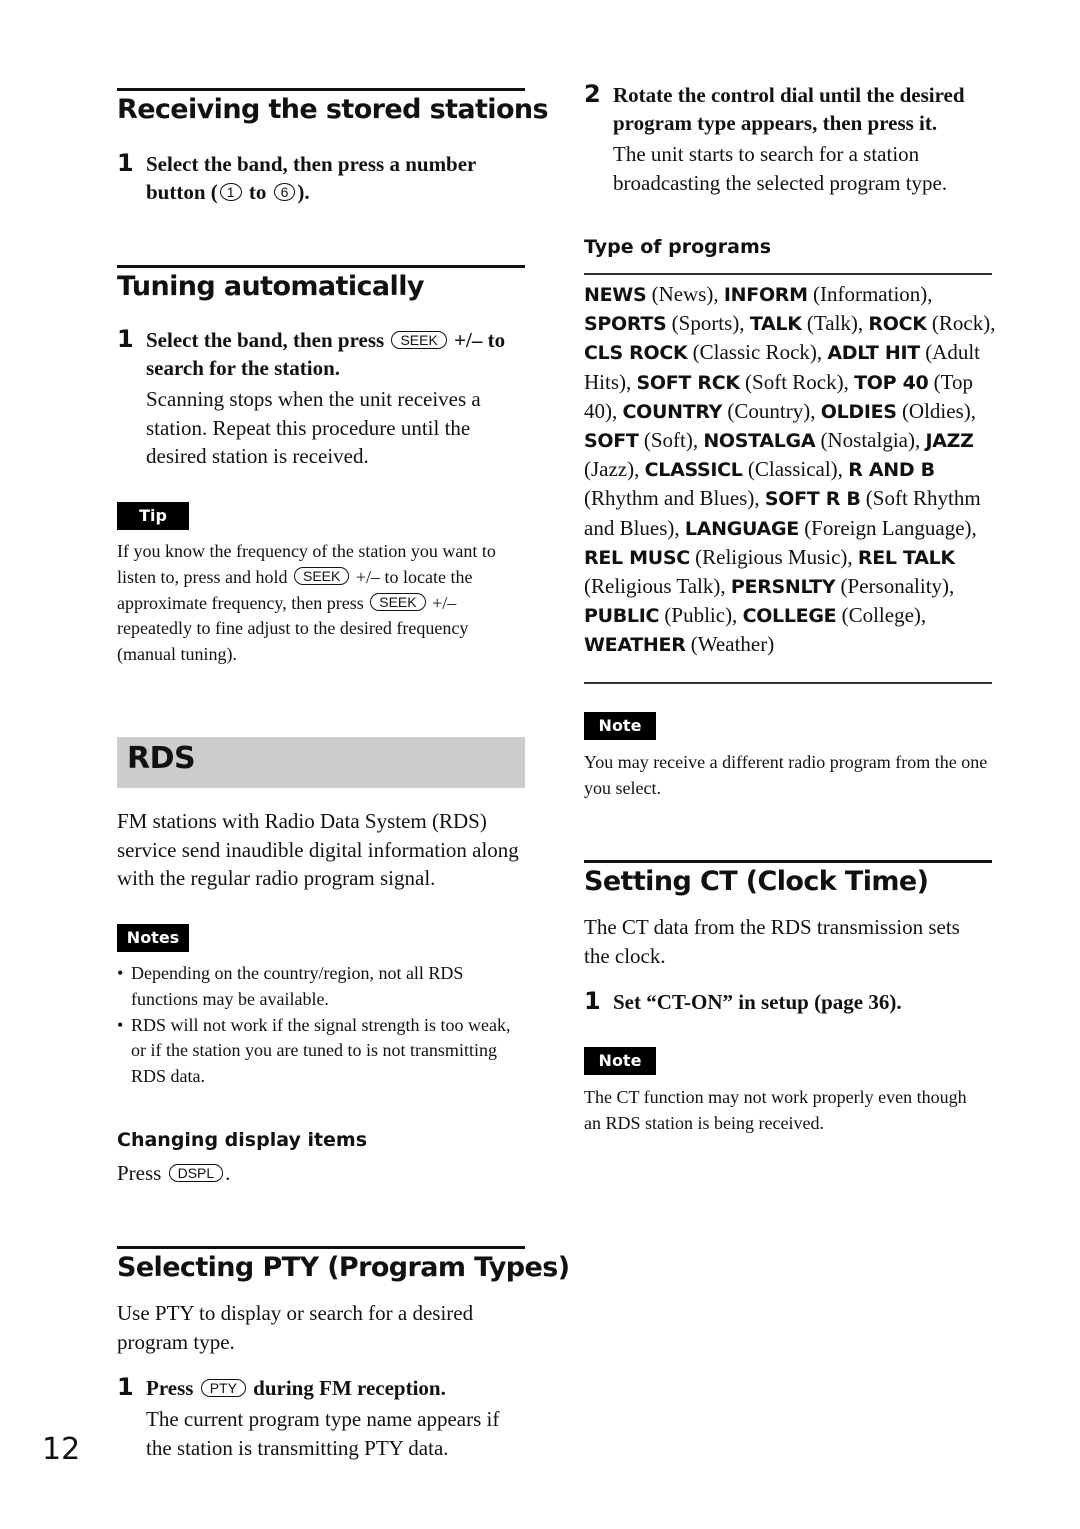 This screenshot has height=1529, width=1080. What do you see at coordinates (622, 616) in the screenshot?
I see `program-type-code: PUBLIC` at bounding box center [622, 616].